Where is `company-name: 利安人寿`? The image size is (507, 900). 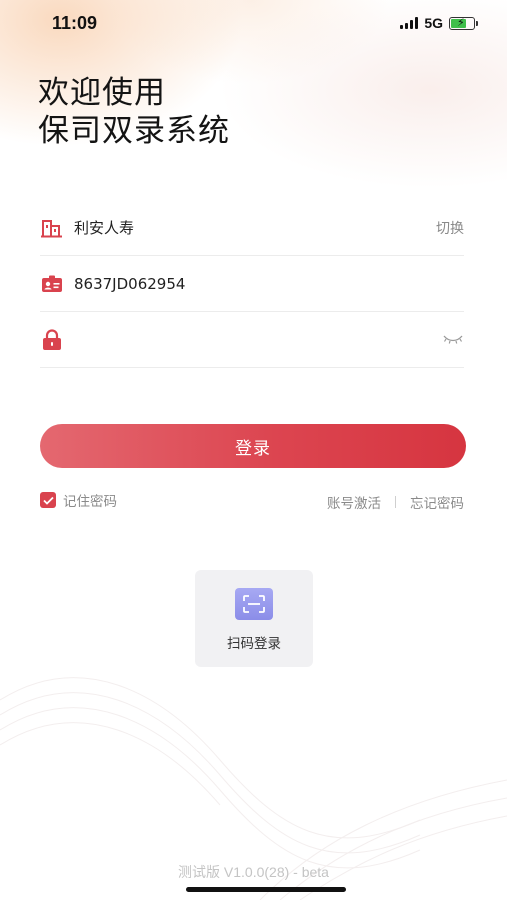 company-name: 利安人寿 is located at coordinates (104, 228).